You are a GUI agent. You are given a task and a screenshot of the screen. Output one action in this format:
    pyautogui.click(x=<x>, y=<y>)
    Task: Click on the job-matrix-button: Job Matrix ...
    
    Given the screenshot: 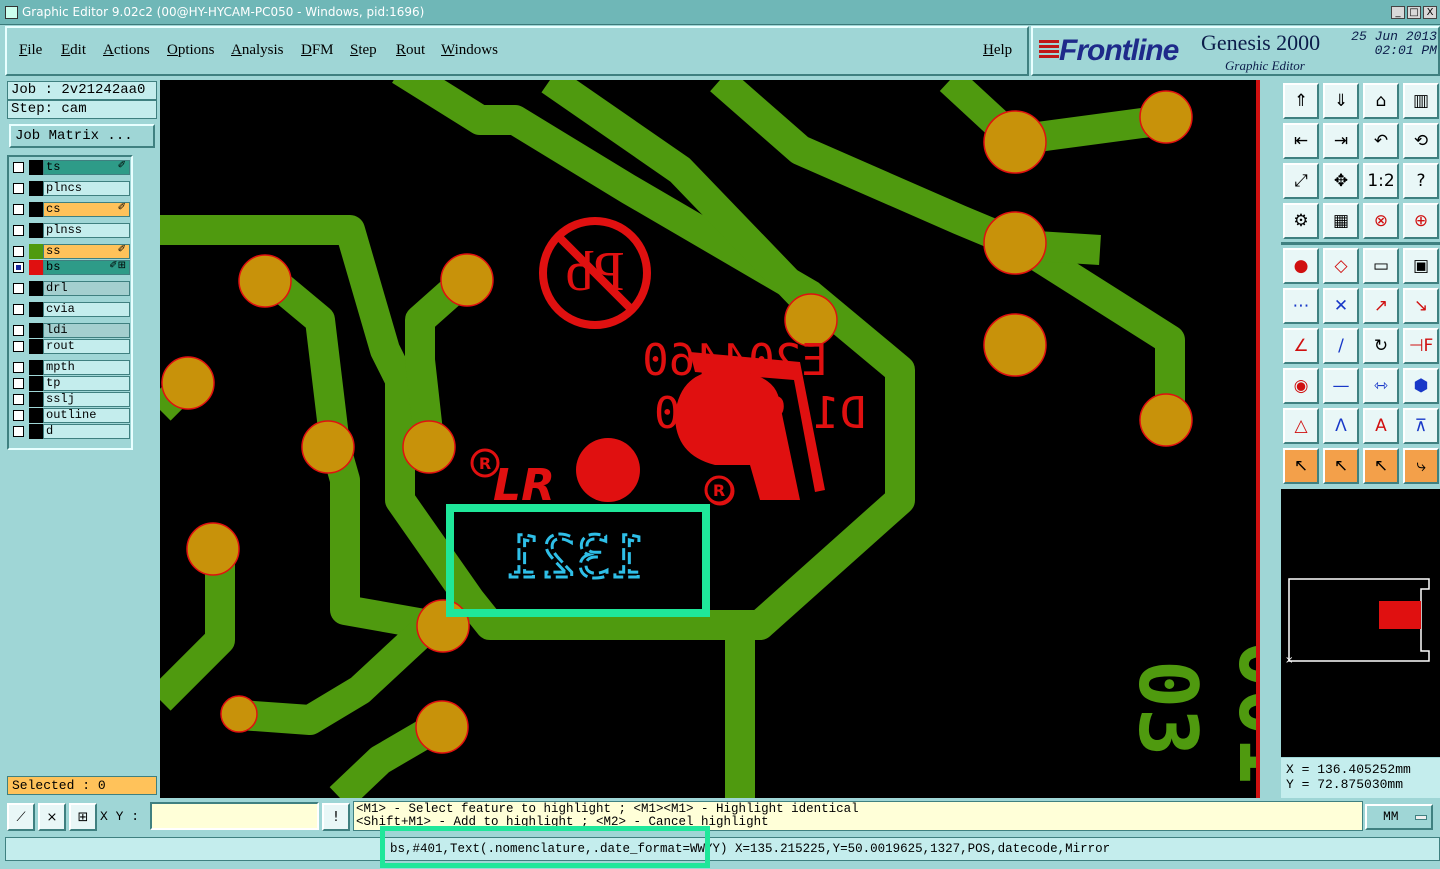 What is the action you would take?
    pyautogui.click(x=82, y=136)
    